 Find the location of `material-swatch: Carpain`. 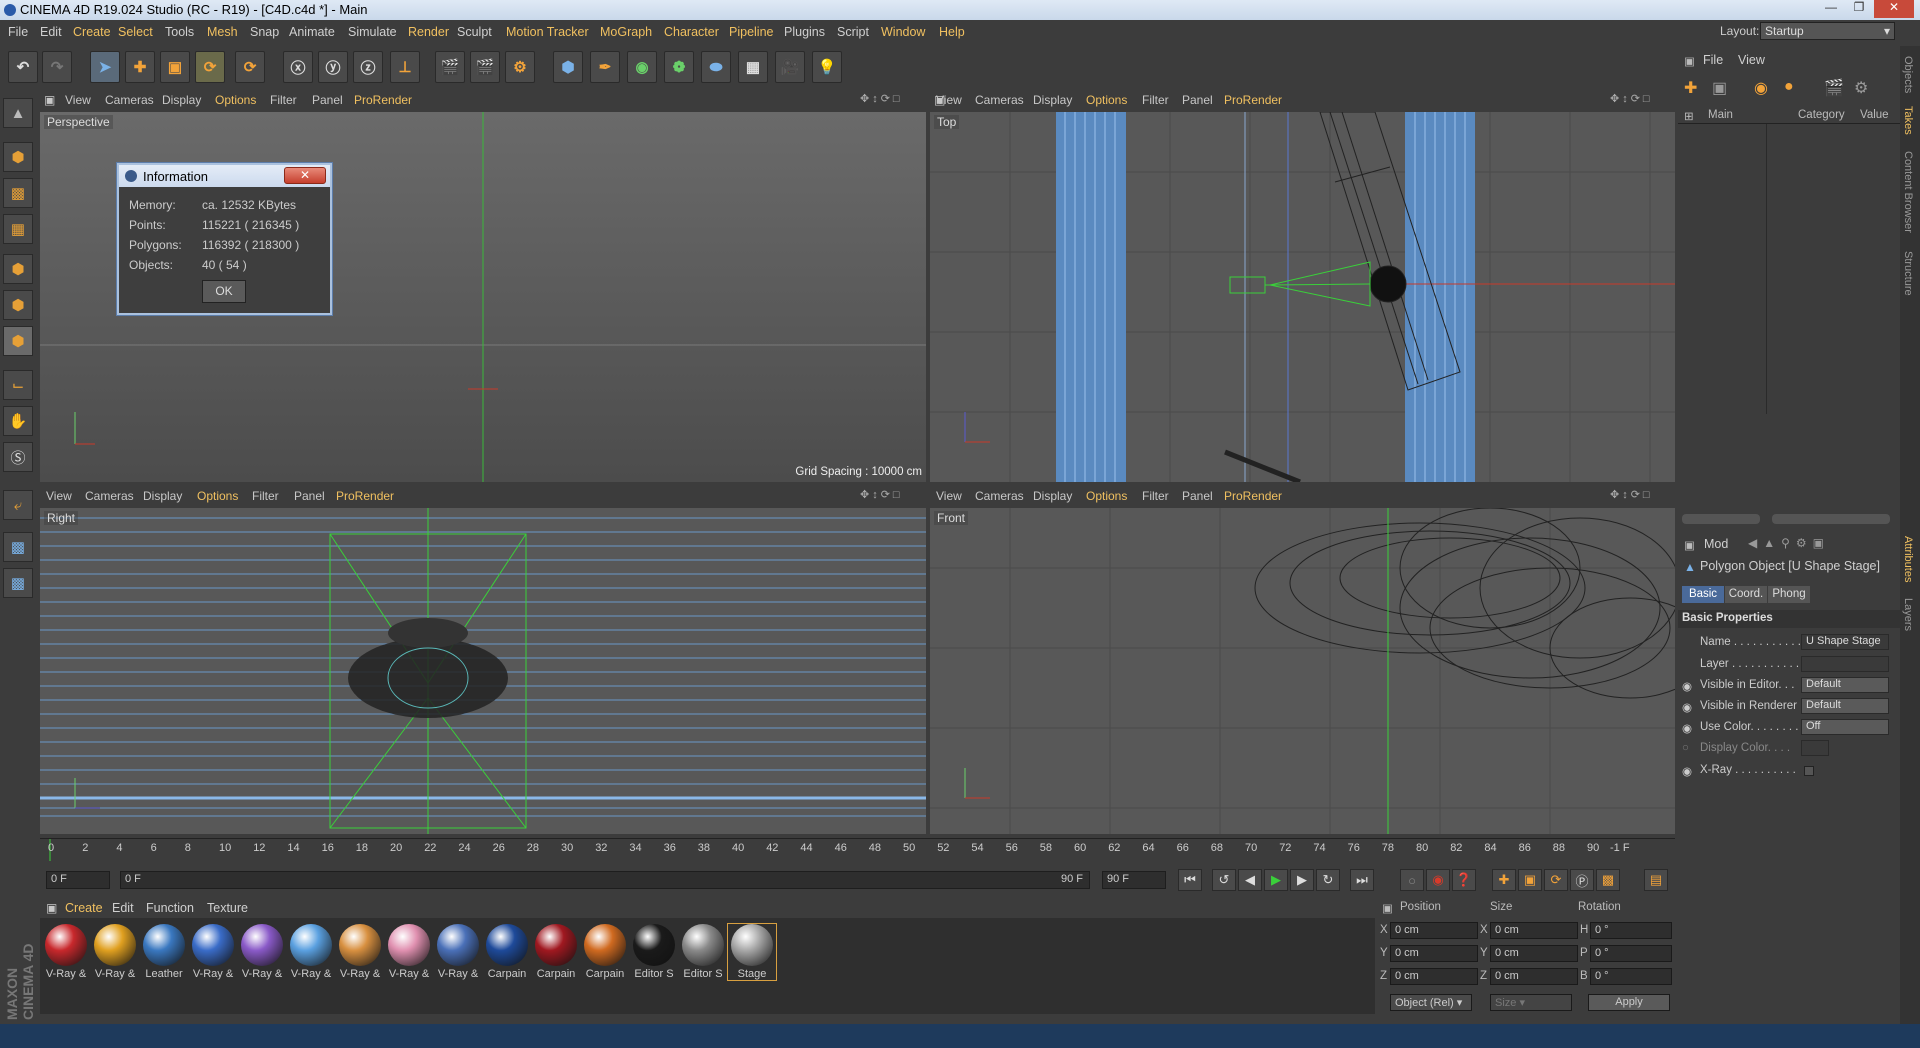

material-swatch: Carpain is located at coordinates (556, 952).